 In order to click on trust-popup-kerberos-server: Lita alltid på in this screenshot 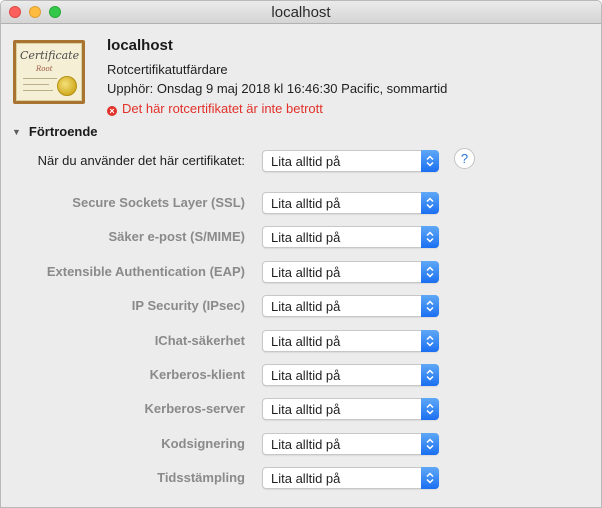, I will do `click(350, 409)`.